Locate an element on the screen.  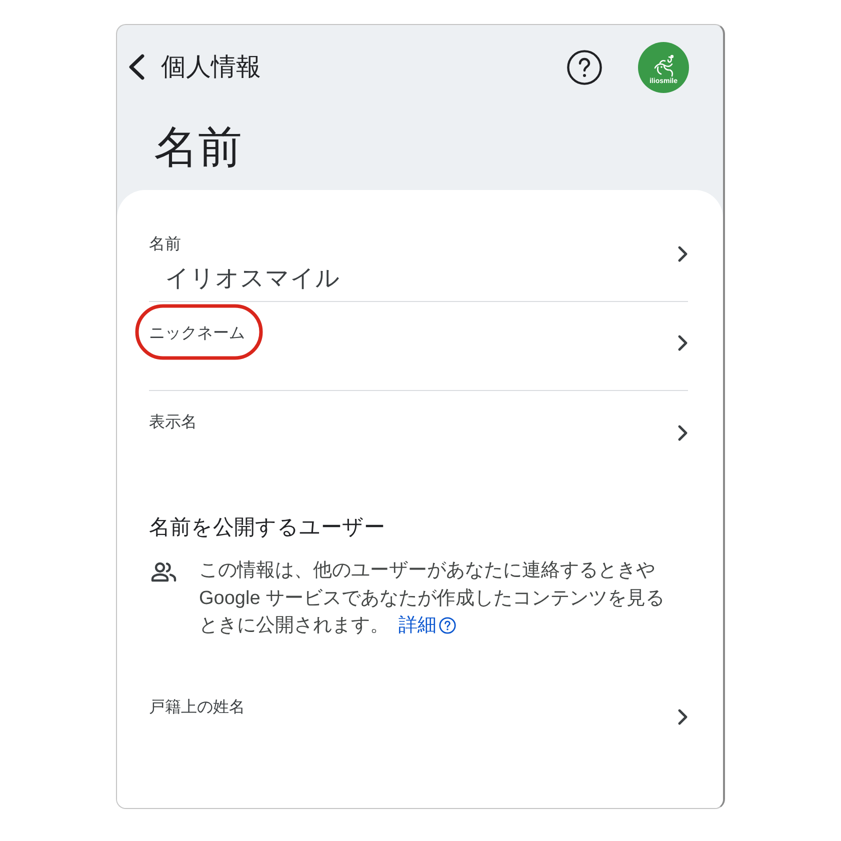
field-value: イリオスマイル is located at coordinates (252, 279).